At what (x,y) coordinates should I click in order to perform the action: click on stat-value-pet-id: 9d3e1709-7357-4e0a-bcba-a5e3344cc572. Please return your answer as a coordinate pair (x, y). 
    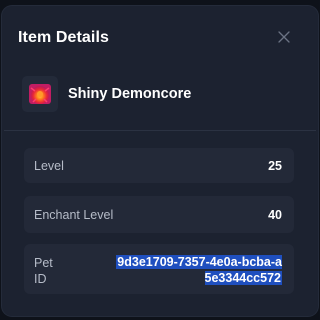
    Looking at the image, I should click on (197, 270).